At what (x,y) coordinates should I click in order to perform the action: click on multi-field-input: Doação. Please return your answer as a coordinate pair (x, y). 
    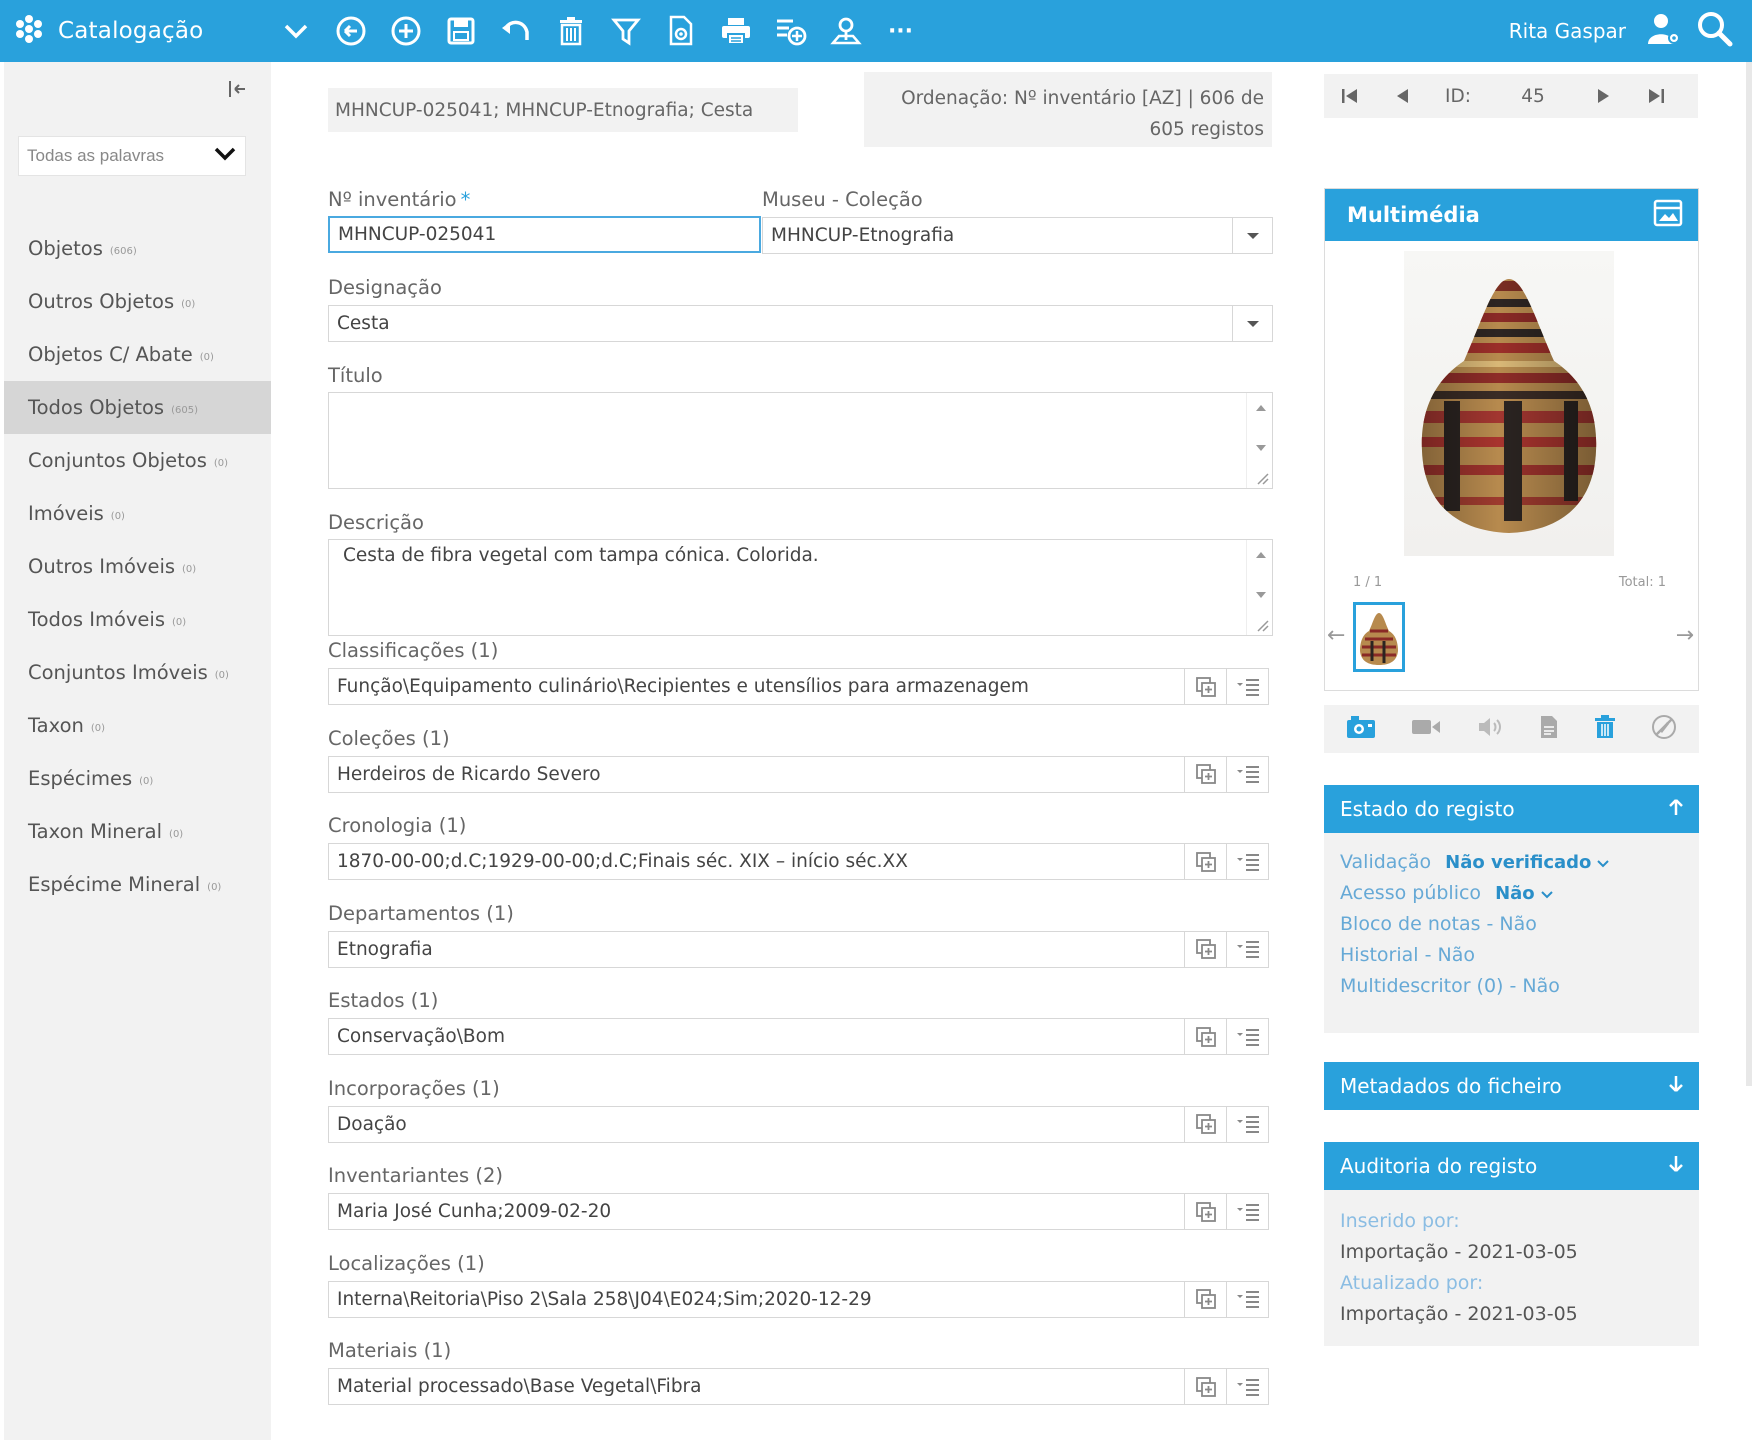
    Looking at the image, I should click on (798, 1124).